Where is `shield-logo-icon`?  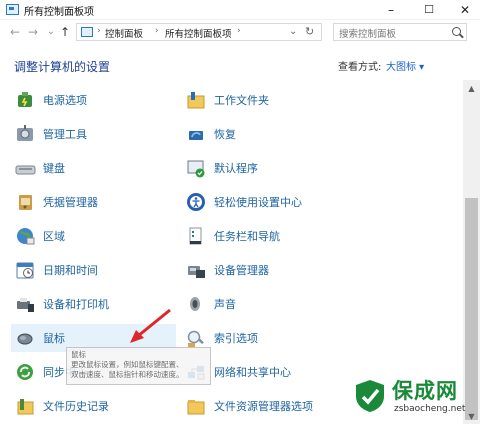 shield-logo-icon is located at coordinates (370, 396).